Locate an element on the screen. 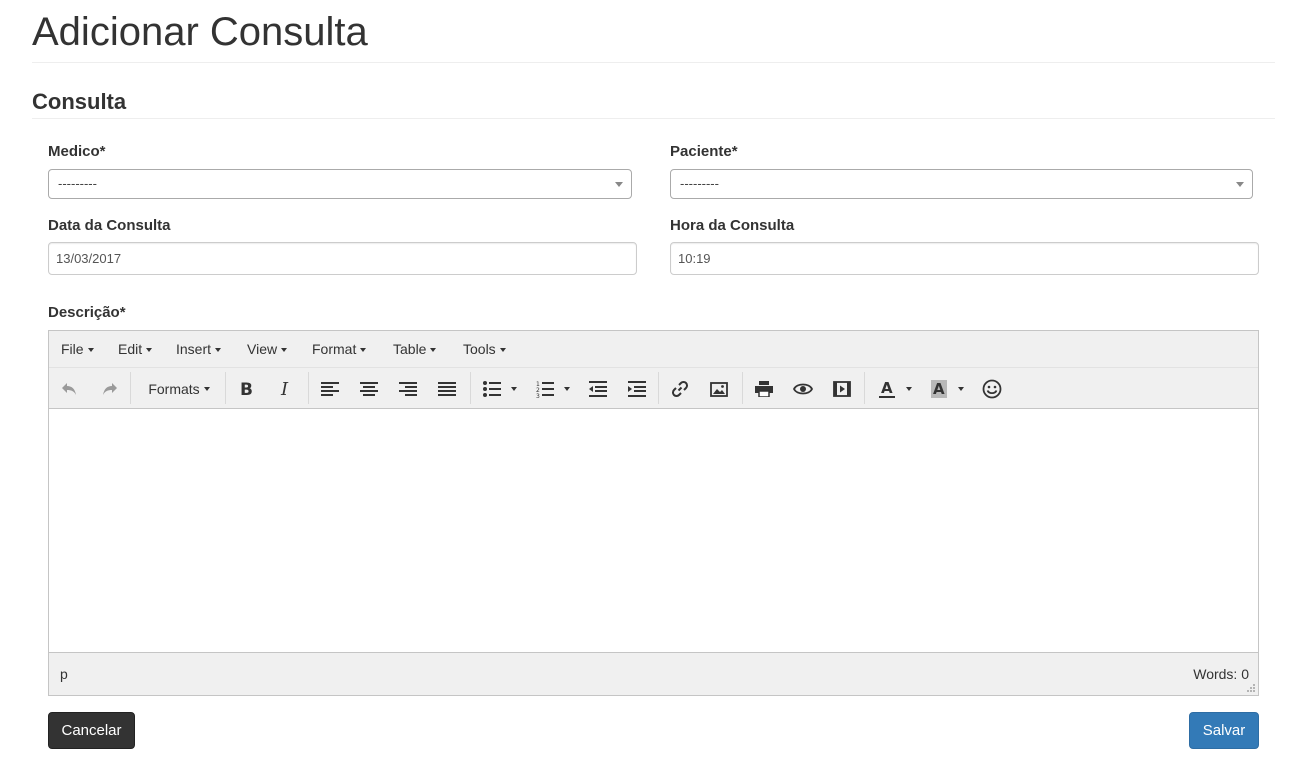 Image resolution: width=1292 pixels, height=760 pixels. hora-consulta-input: 10:19 is located at coordinates (964, 258).